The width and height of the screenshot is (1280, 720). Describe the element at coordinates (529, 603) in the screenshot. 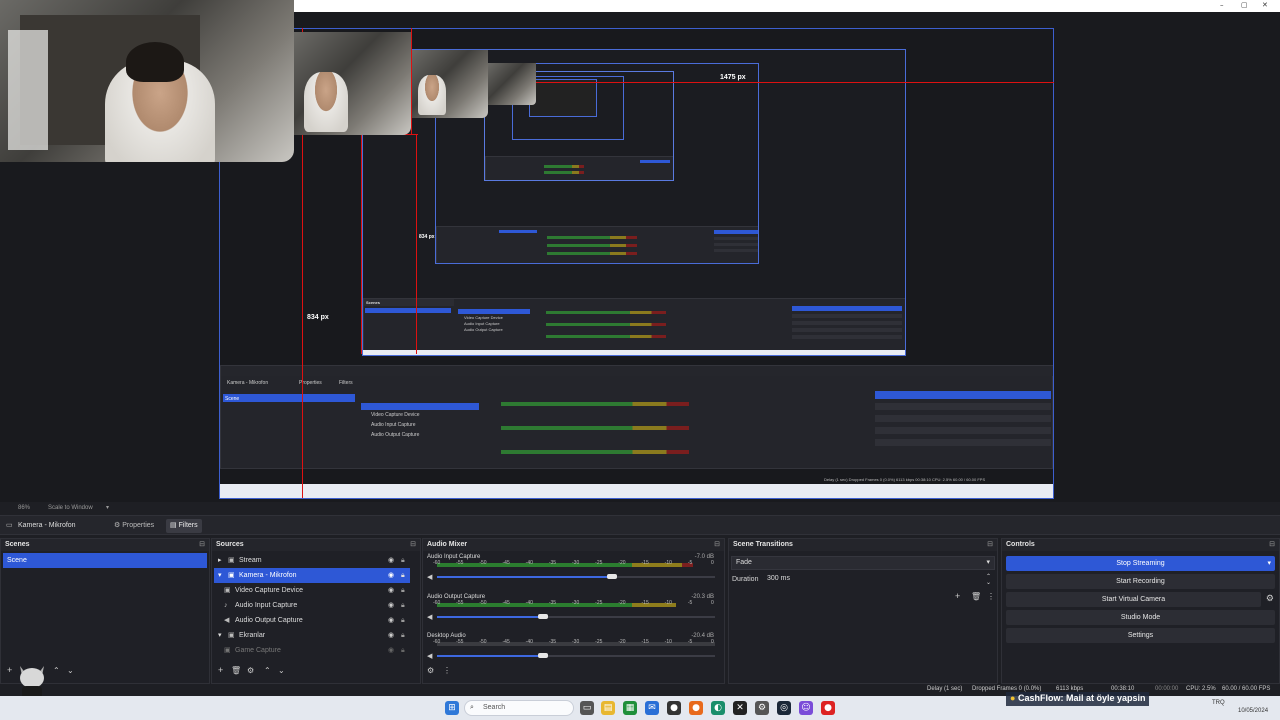

I see `meter-scale-label: -40` at that location.